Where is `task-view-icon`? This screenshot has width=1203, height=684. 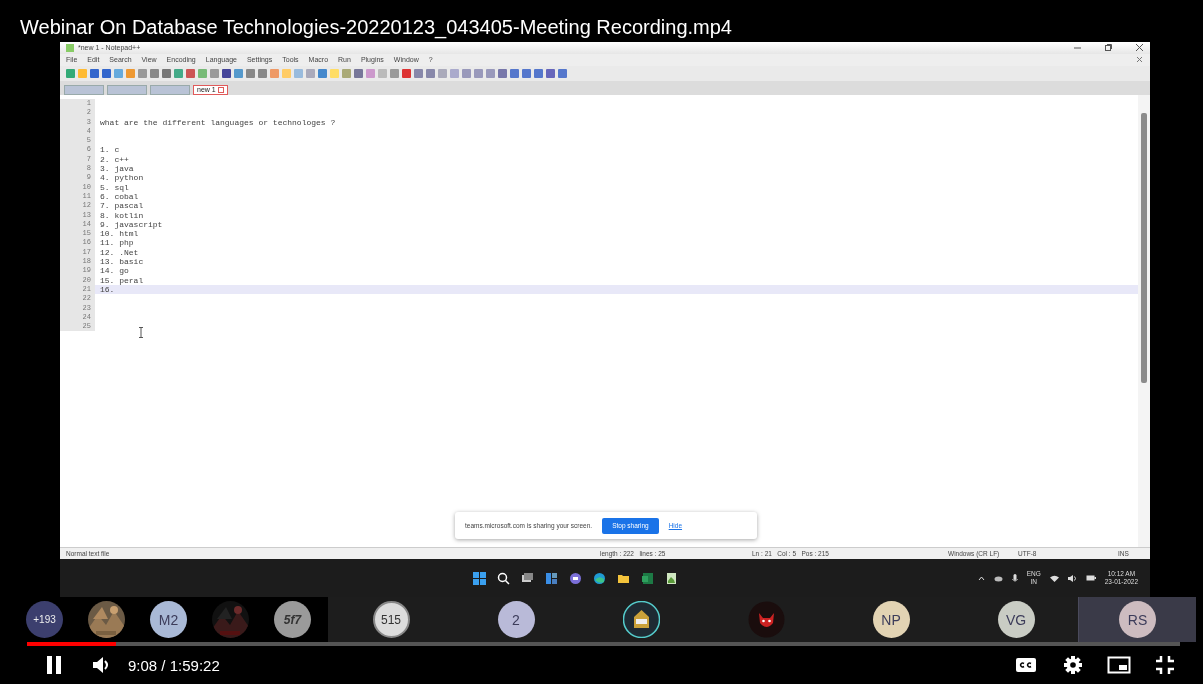 task-view-icon is located at coordinates (527, 578).